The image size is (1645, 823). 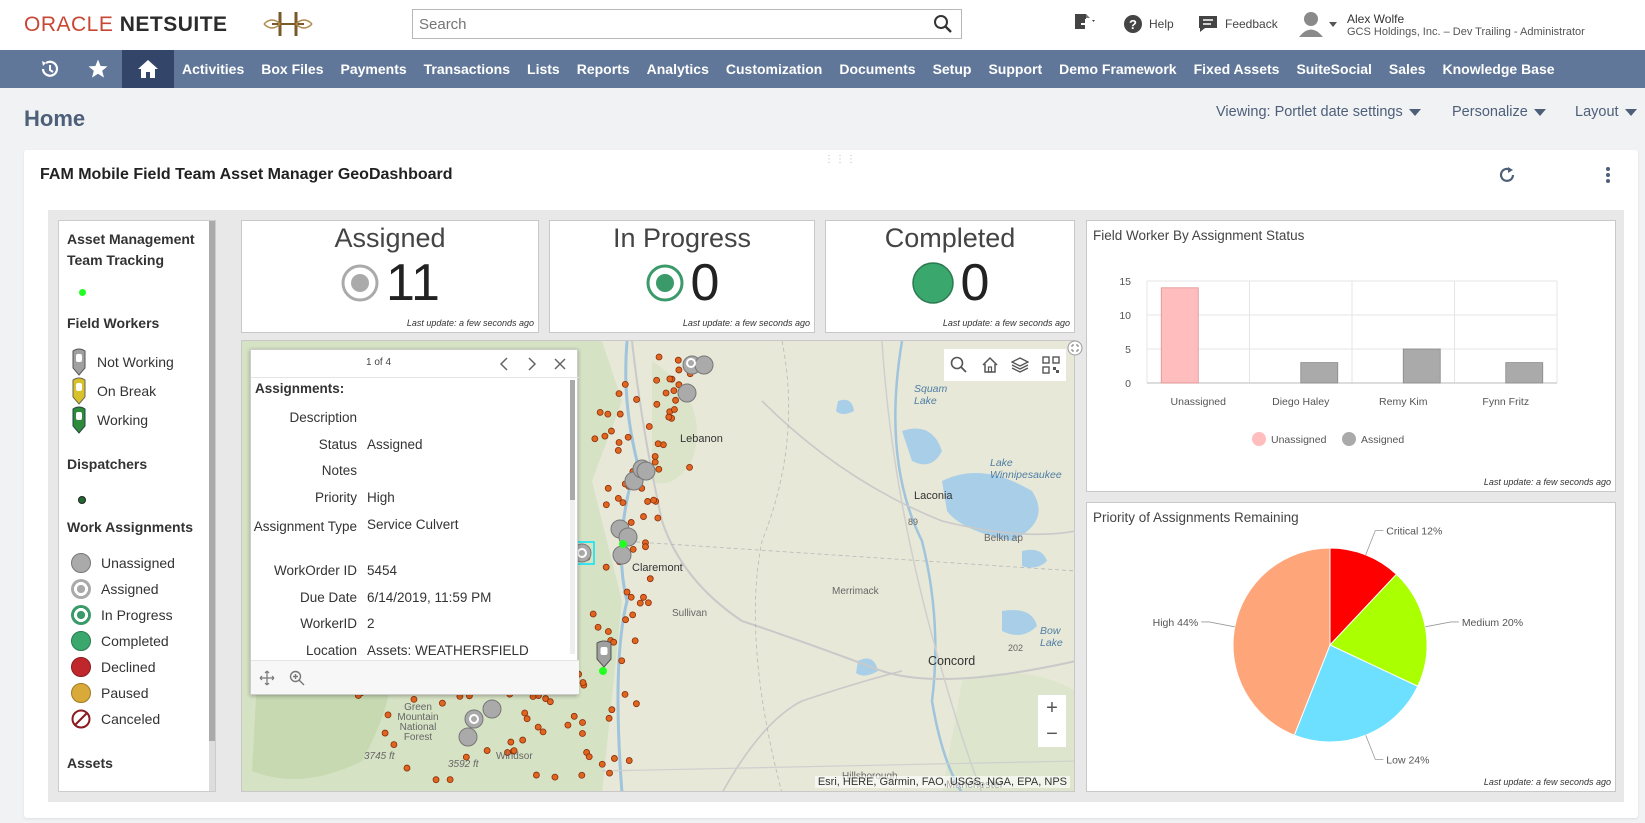 What do you see at coordinates (1351, 656) in the screenshot?
I see `pie-chart: Critical 12% Medium 20% Low 24% High 44%` at bounding box center [1351, 656].